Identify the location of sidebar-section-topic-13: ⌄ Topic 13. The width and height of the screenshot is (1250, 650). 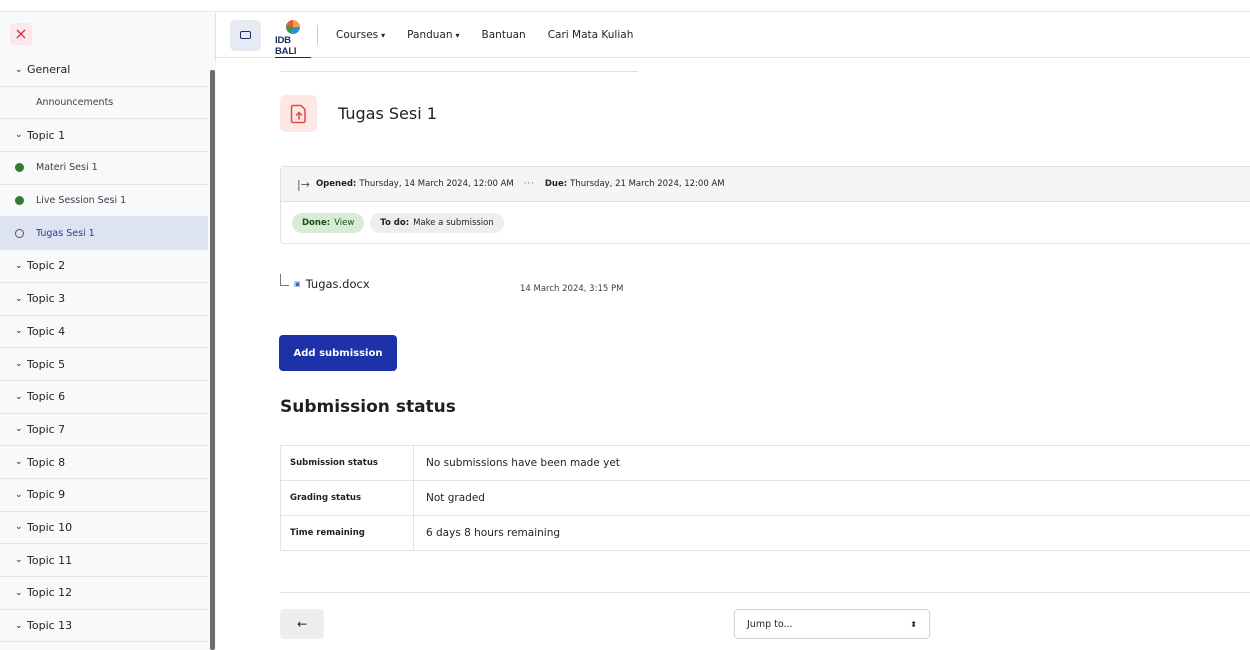
(104, 626).